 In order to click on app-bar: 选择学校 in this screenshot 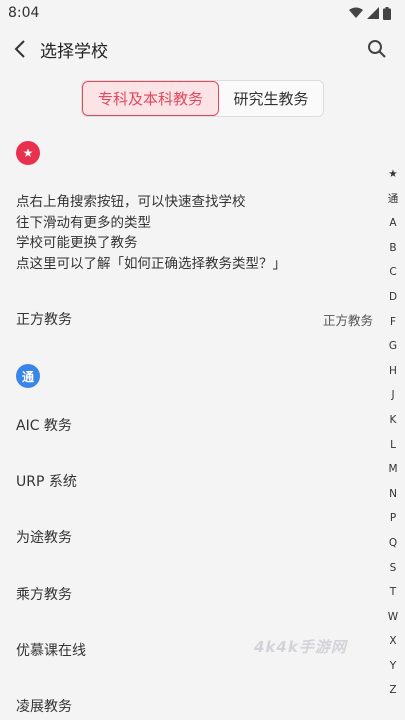, I will do `click(202, 49)`.